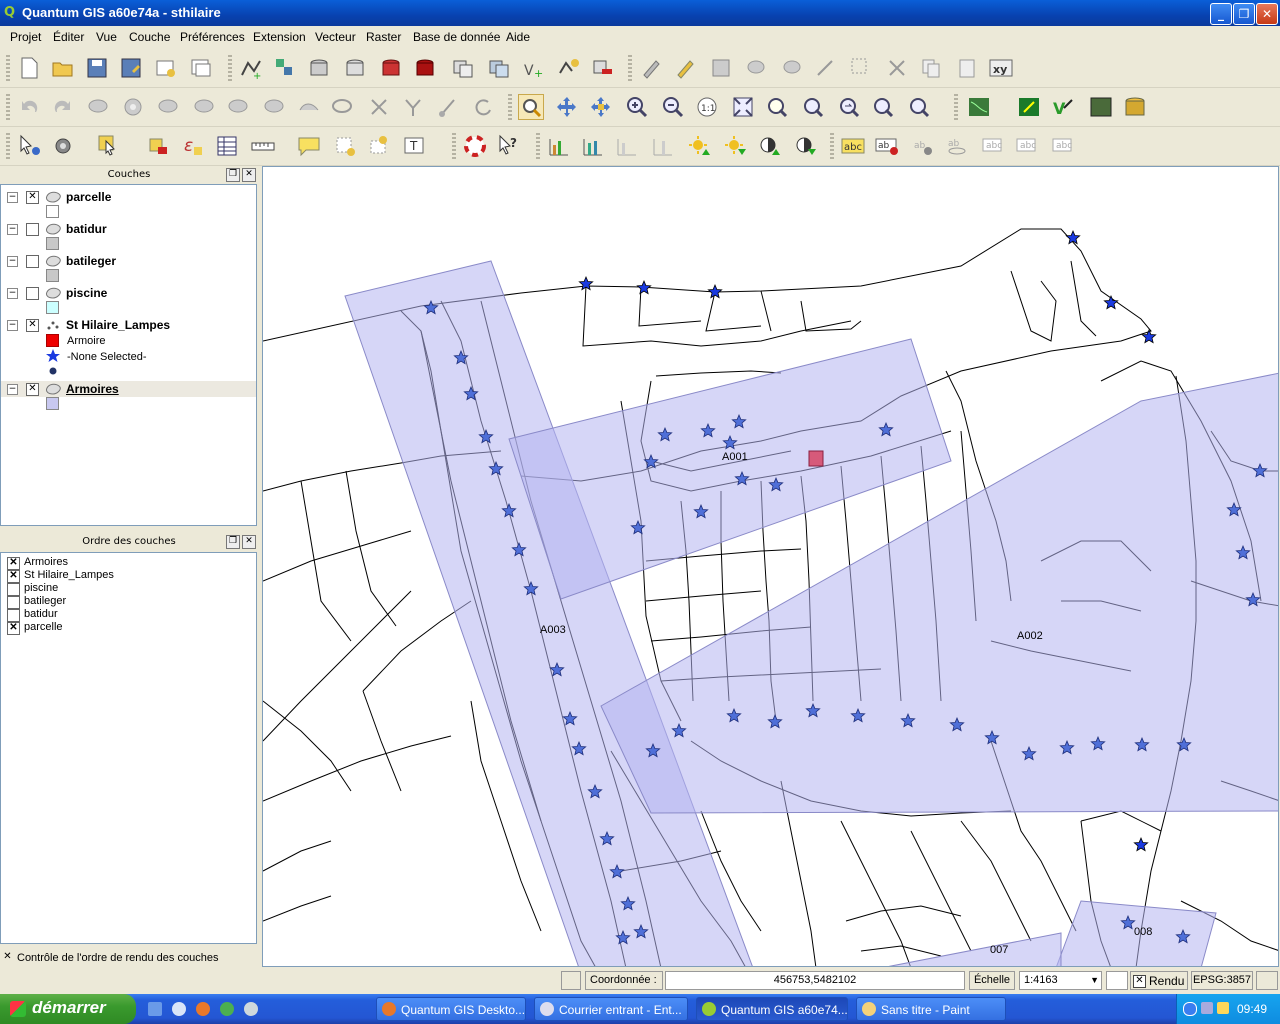 The width and height of the screenshot is (1280, 1024). Describe the element at coordinates (345, 146) in the screenshot. I see `new-bookmark-icon` at that location.